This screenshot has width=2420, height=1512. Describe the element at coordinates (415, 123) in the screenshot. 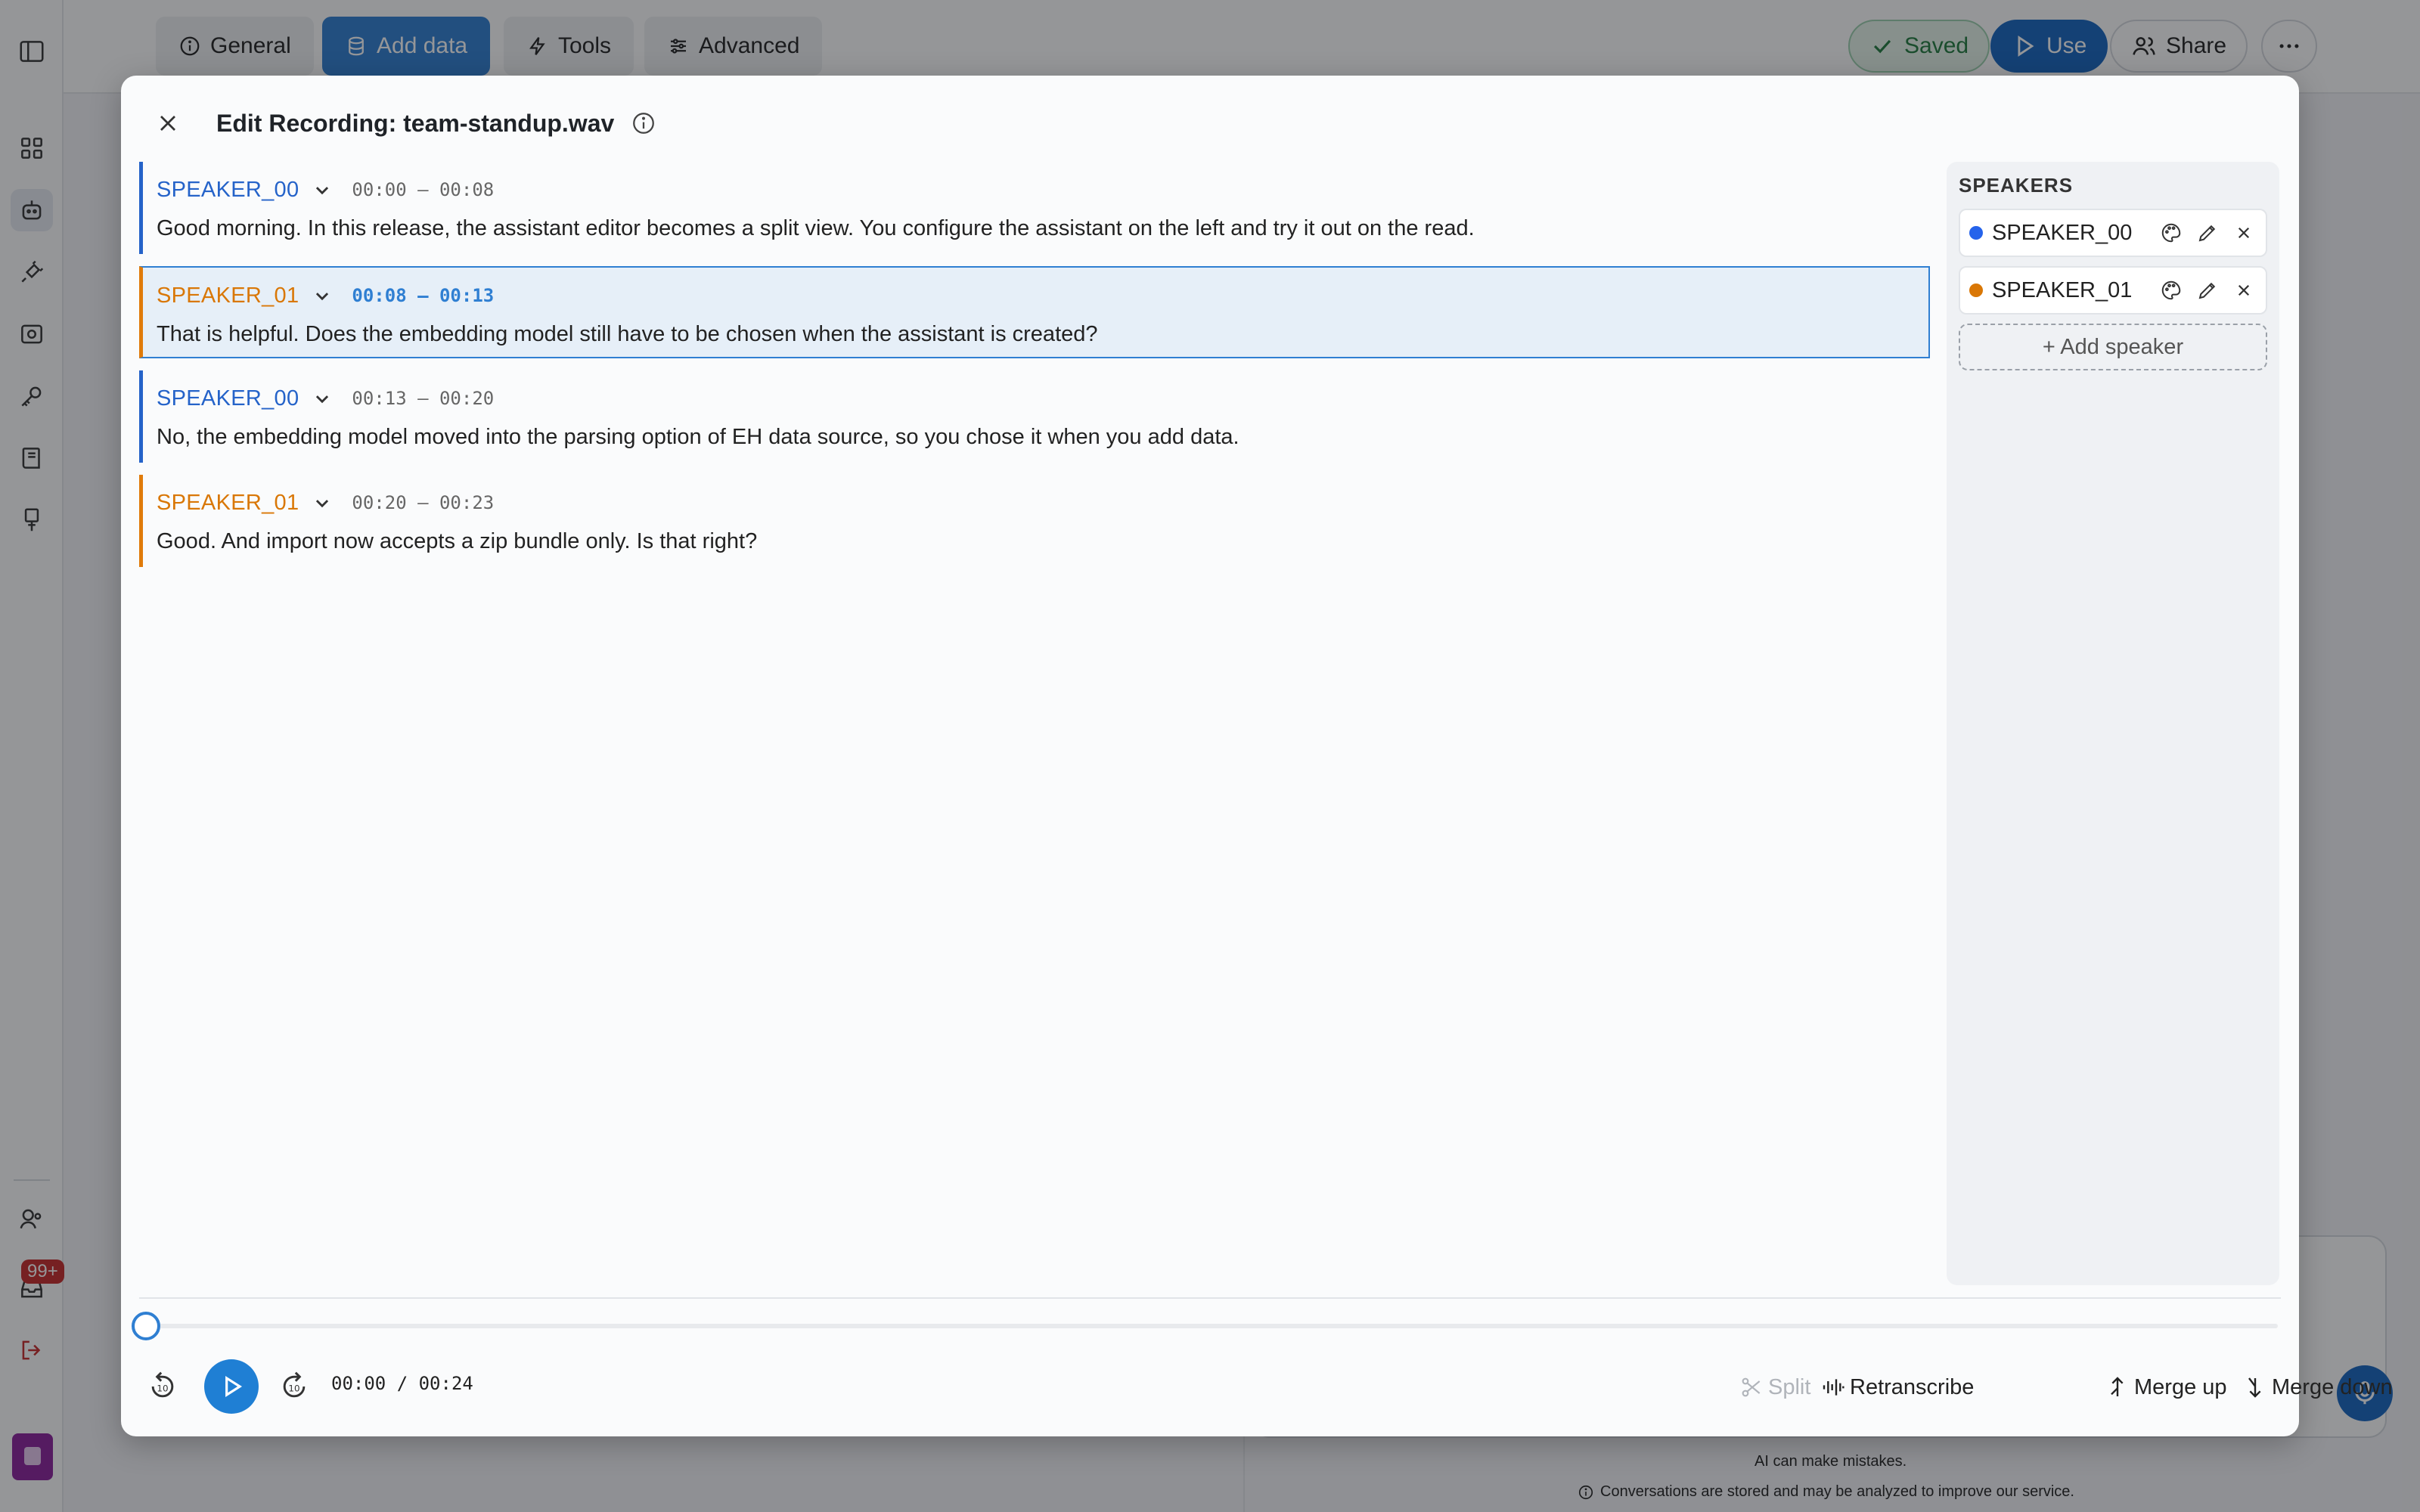

I see `dialog-title: Edit Recording: team-standup.wav` at that location.